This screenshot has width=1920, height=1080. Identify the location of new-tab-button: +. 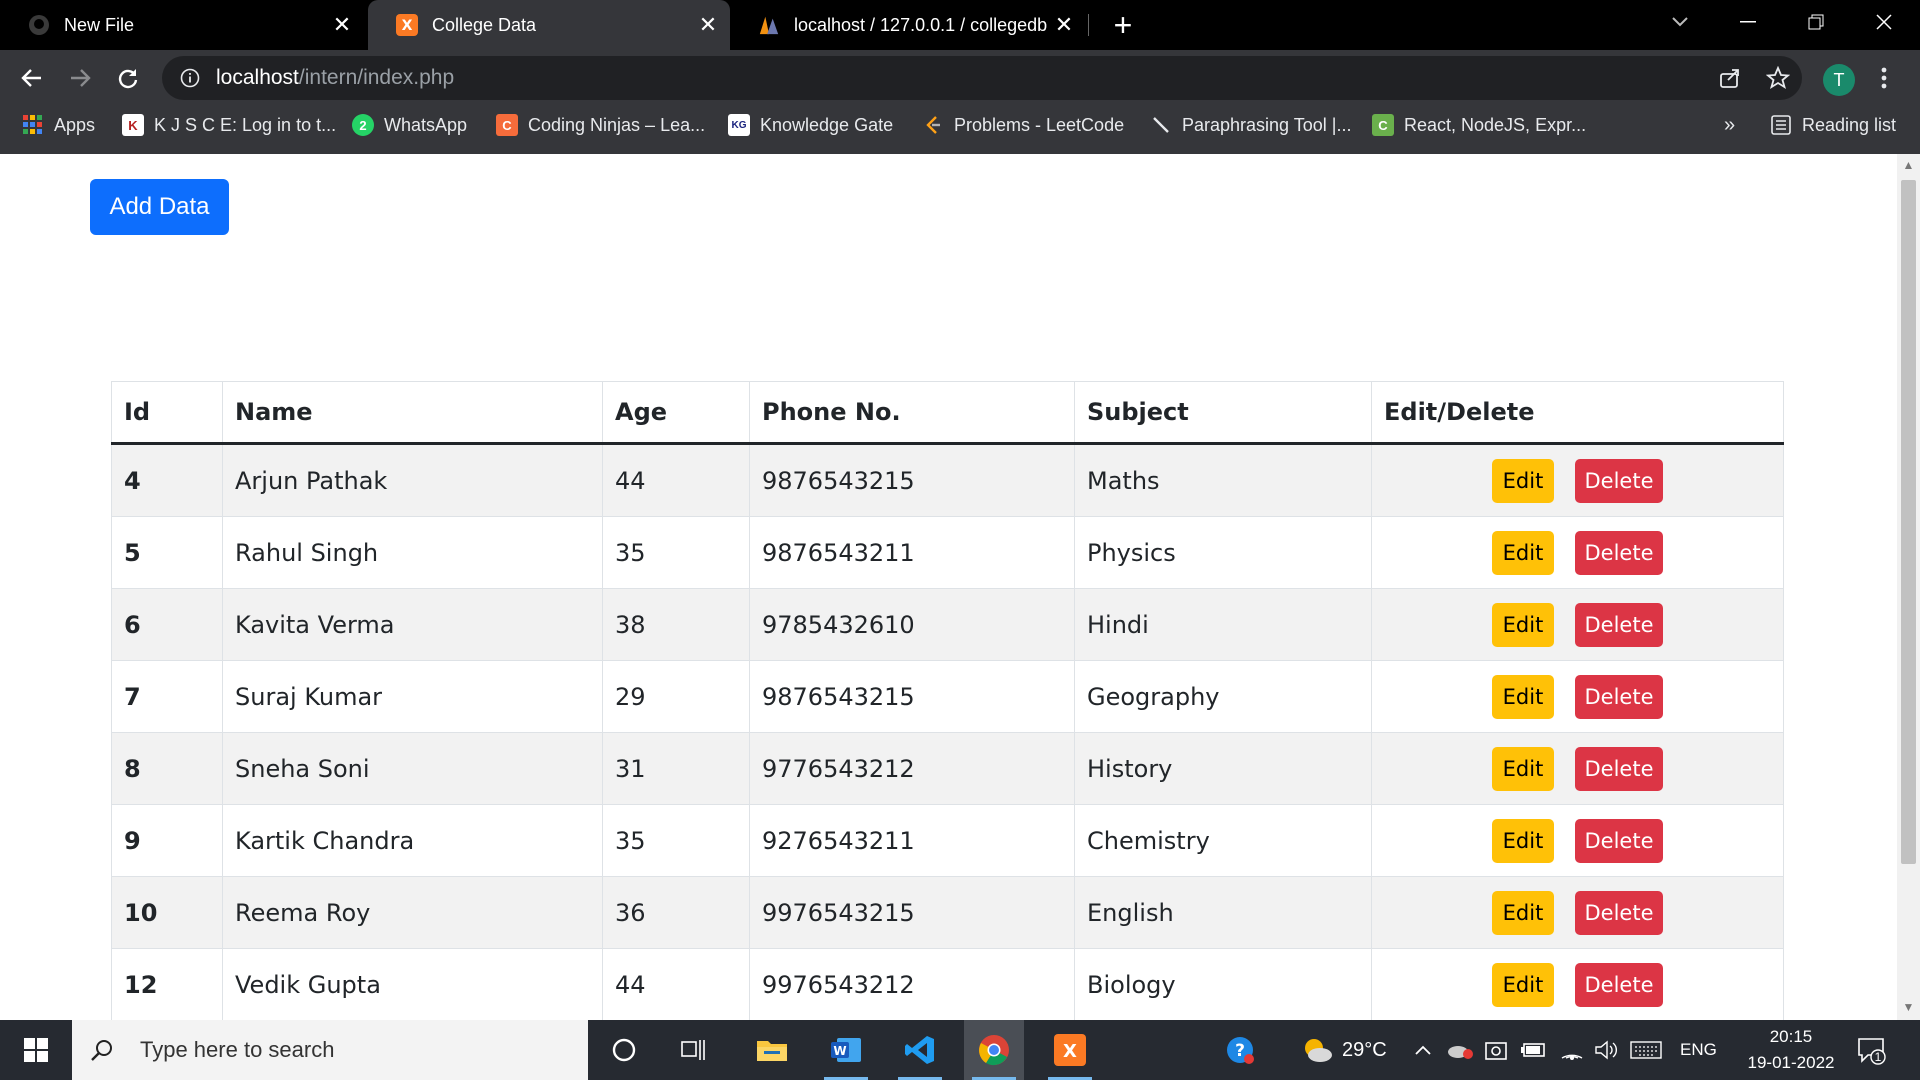
(1123, 25).